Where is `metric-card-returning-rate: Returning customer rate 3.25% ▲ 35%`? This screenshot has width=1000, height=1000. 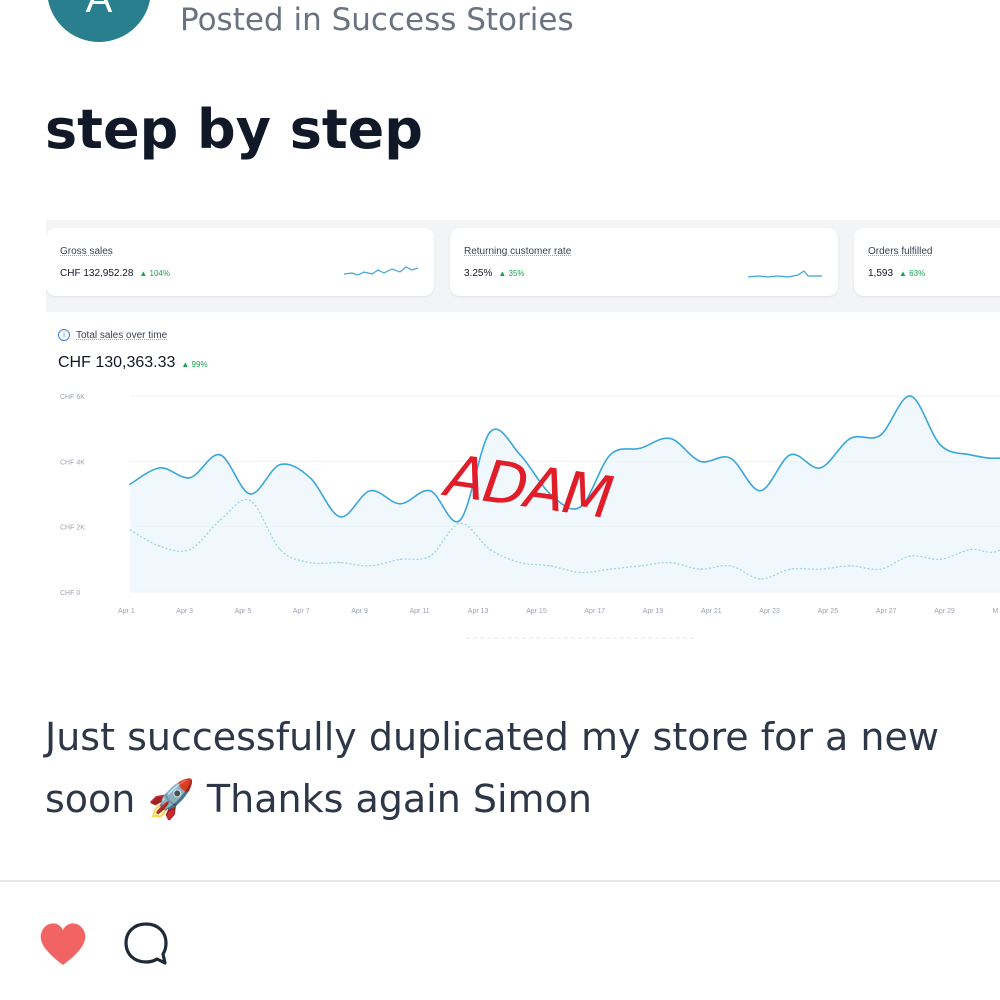 metric-card-returning-rate: Returning customer rate 3.25% ▲ 35% is located at coordinates (644, 262).